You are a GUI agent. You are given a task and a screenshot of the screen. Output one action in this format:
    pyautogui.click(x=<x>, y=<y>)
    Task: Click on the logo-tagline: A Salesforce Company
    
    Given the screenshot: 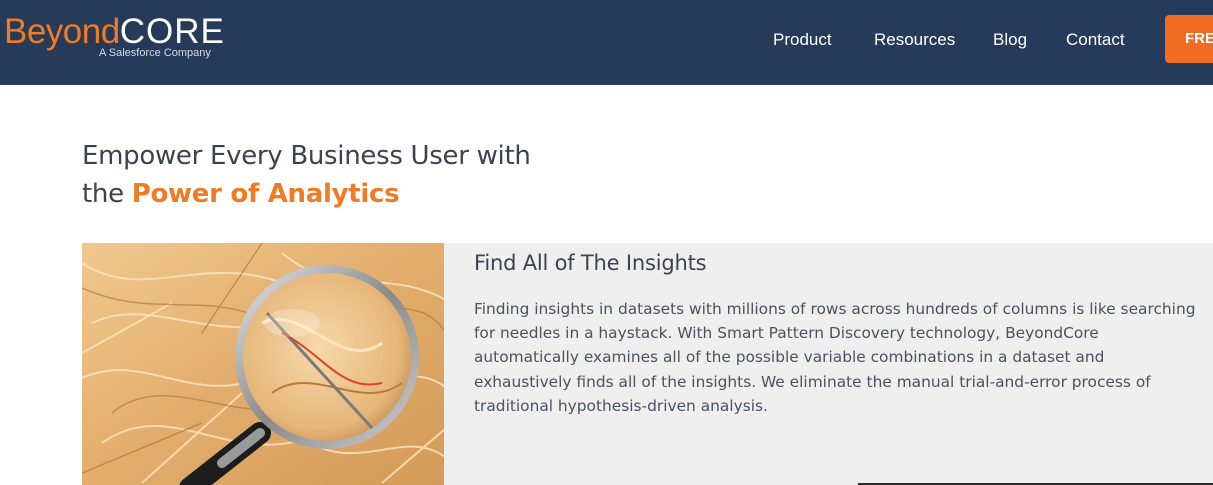 What is the action you would take?
    pyautogui.click(x=155, y=53)
    